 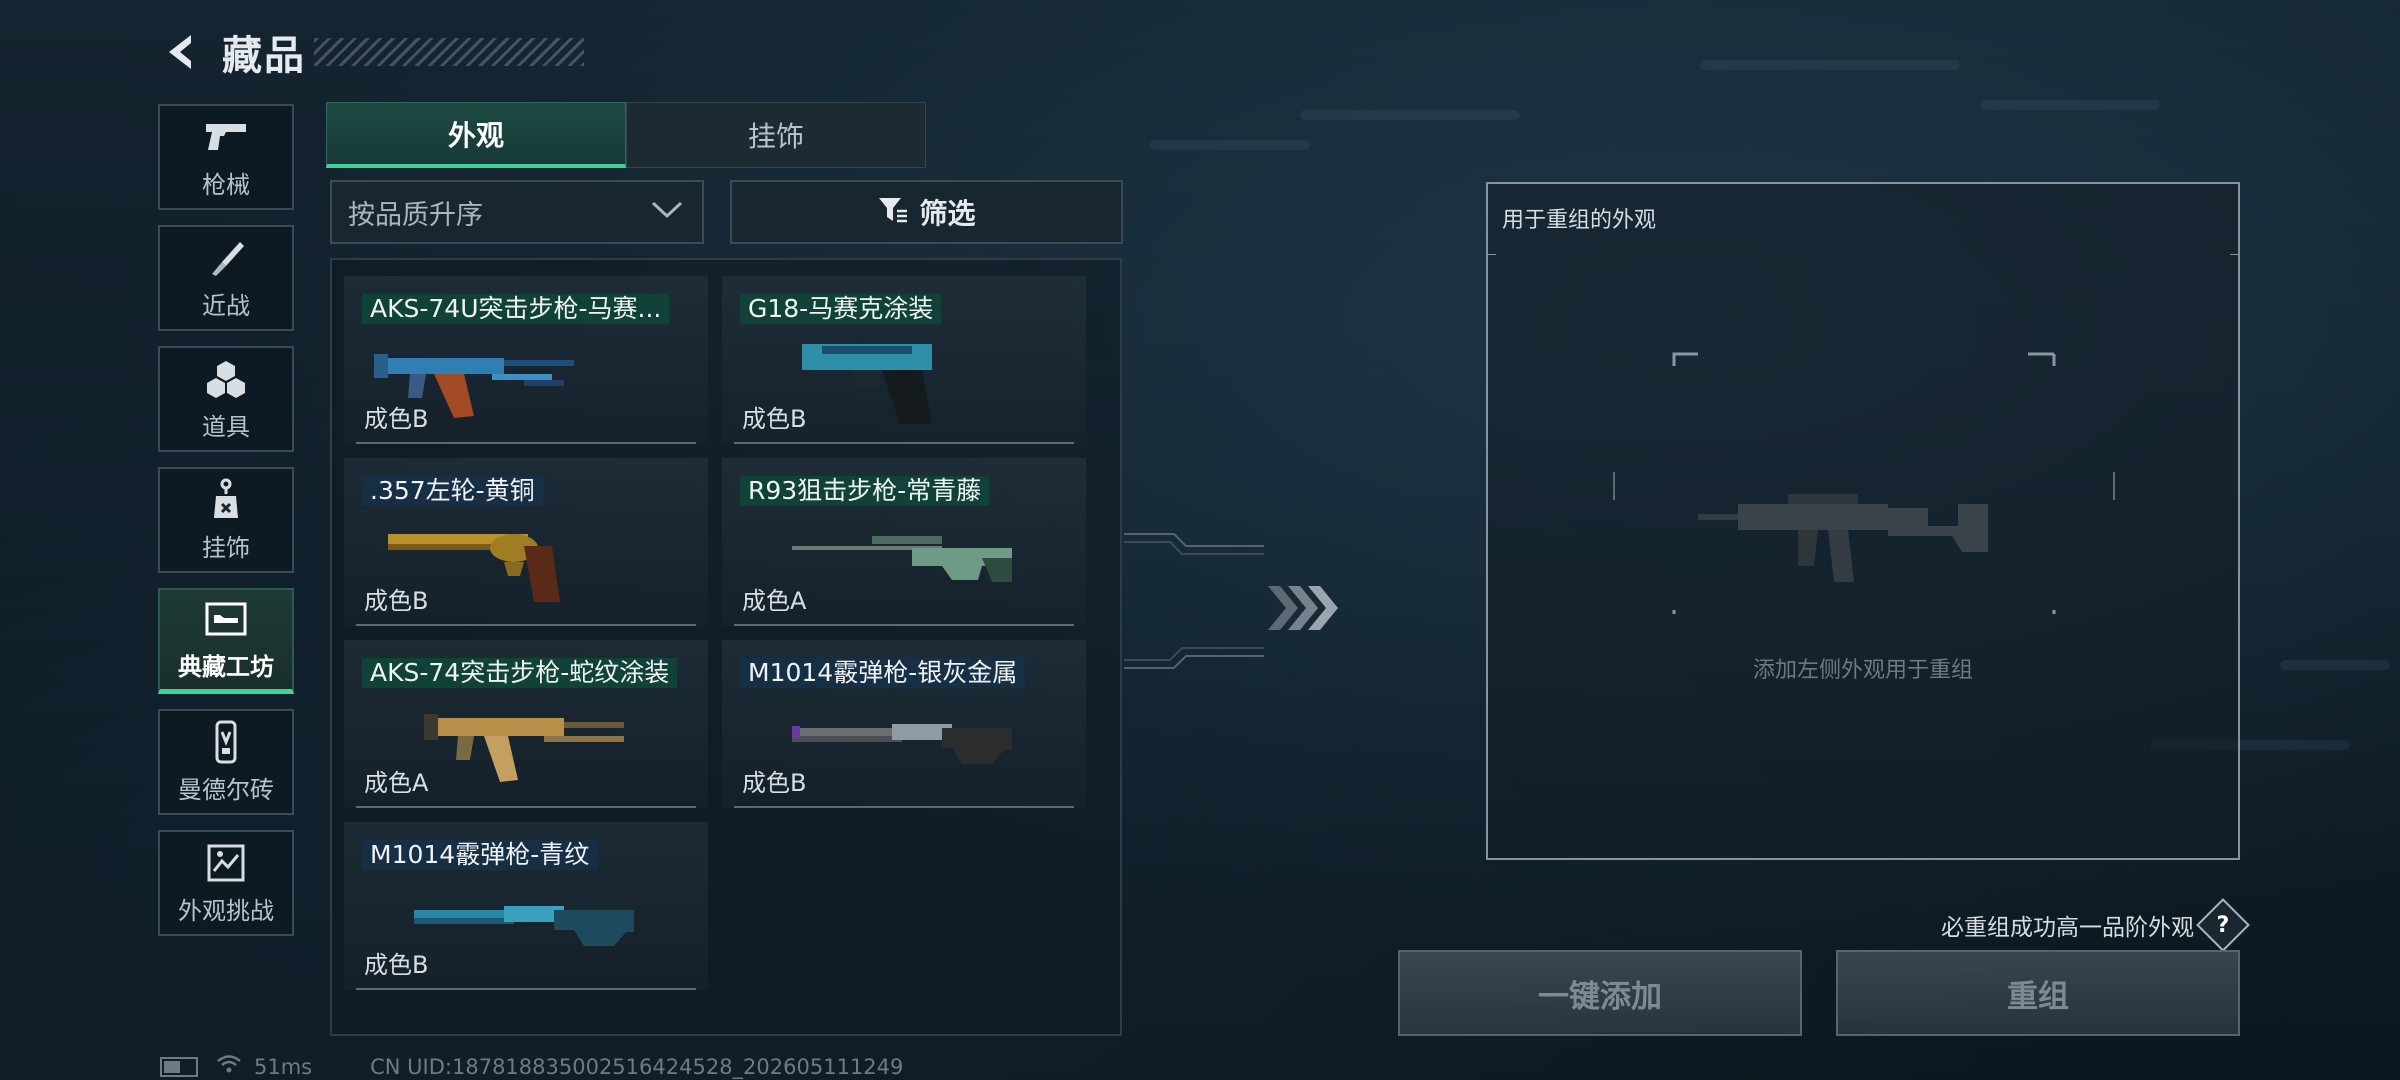 I want to click on filter-button-label: 筛选, so click(x=947, y=213).